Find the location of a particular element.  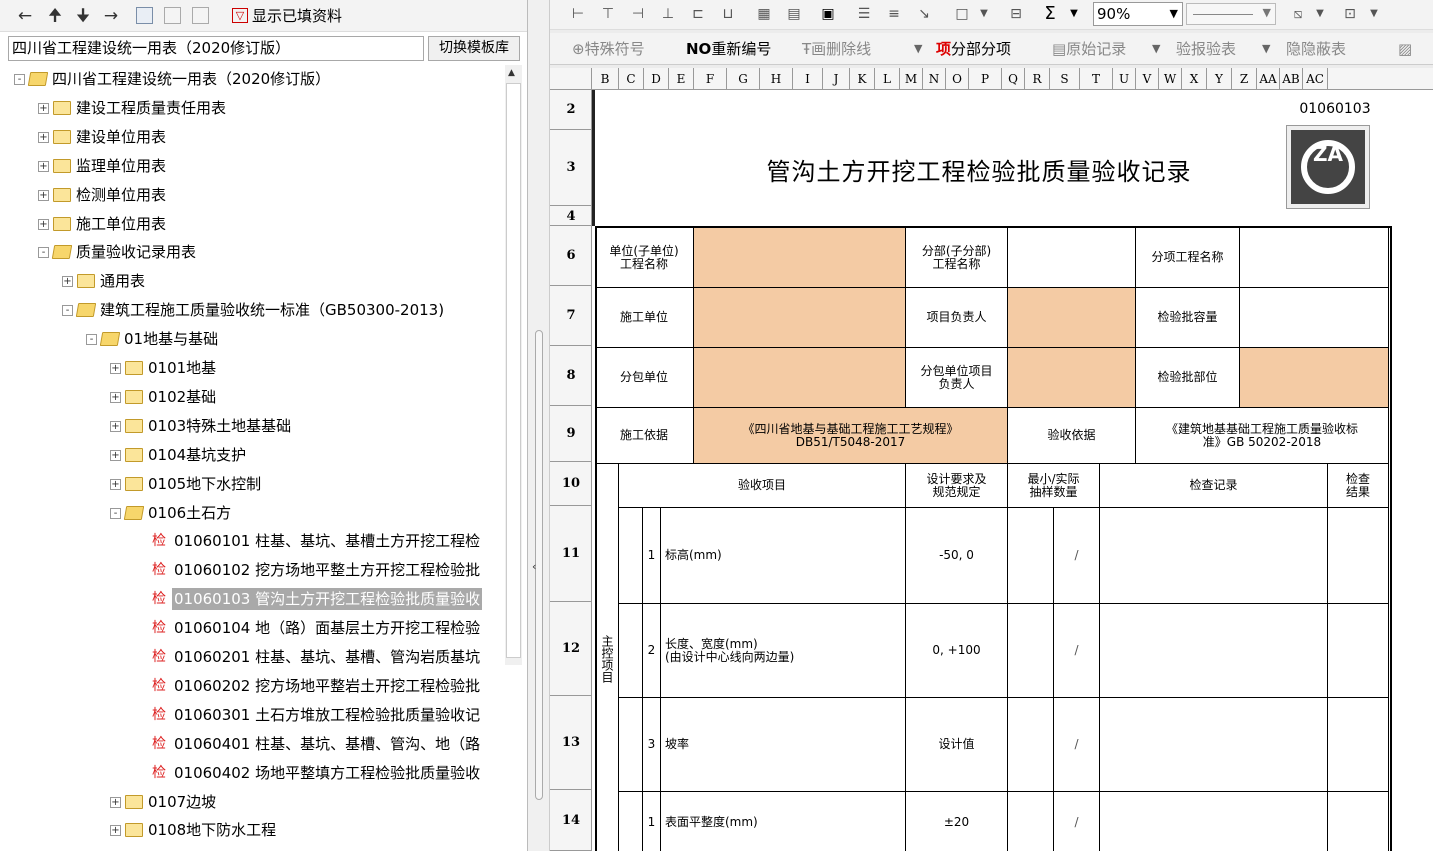

indent-icon: ☰ is located at coordinates (864, 14).